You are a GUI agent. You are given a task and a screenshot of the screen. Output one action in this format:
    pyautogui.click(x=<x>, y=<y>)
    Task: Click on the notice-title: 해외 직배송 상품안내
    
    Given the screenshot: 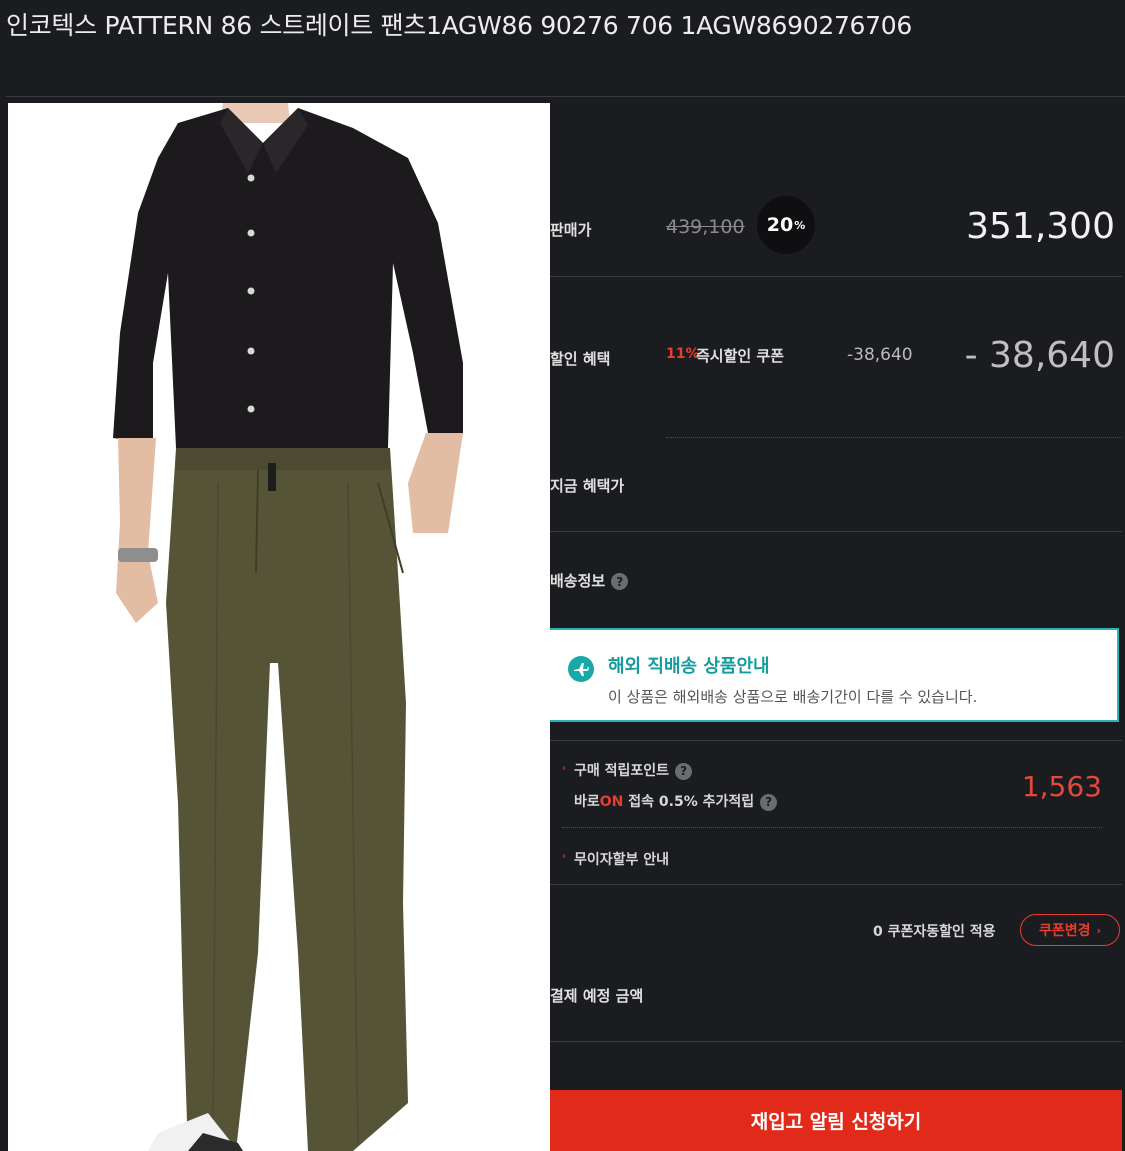 What is the action you would take?
    pyautogui.click(x=689, y=666)
    